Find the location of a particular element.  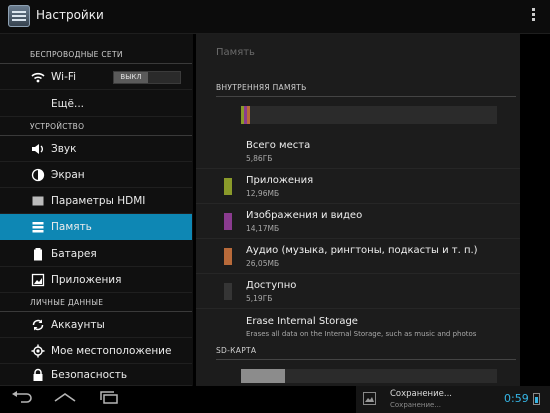

sidebar-item-security: Безопасность is located at coordinates (96, 375).